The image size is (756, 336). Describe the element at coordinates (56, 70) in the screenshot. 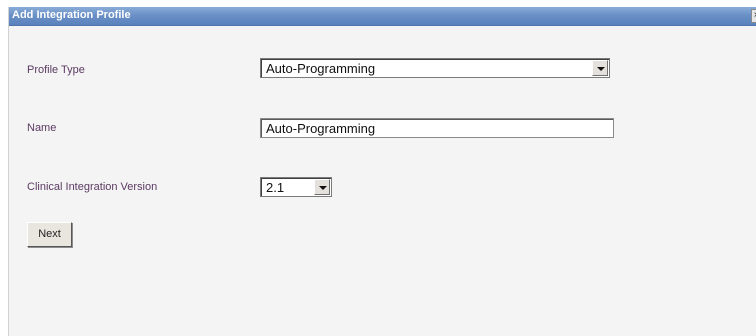

I see `profile-type-label: Profile Type` at that location.